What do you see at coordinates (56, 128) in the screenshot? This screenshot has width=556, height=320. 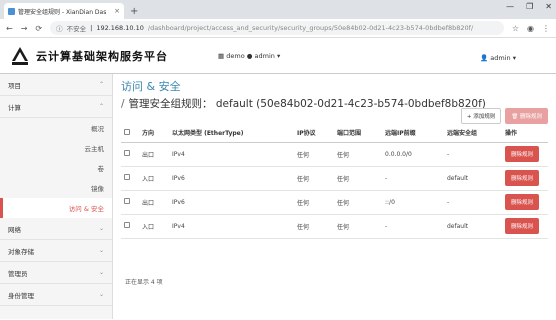 I see `sidebar-item-overview: 概况` at bounding box center [56, 128].